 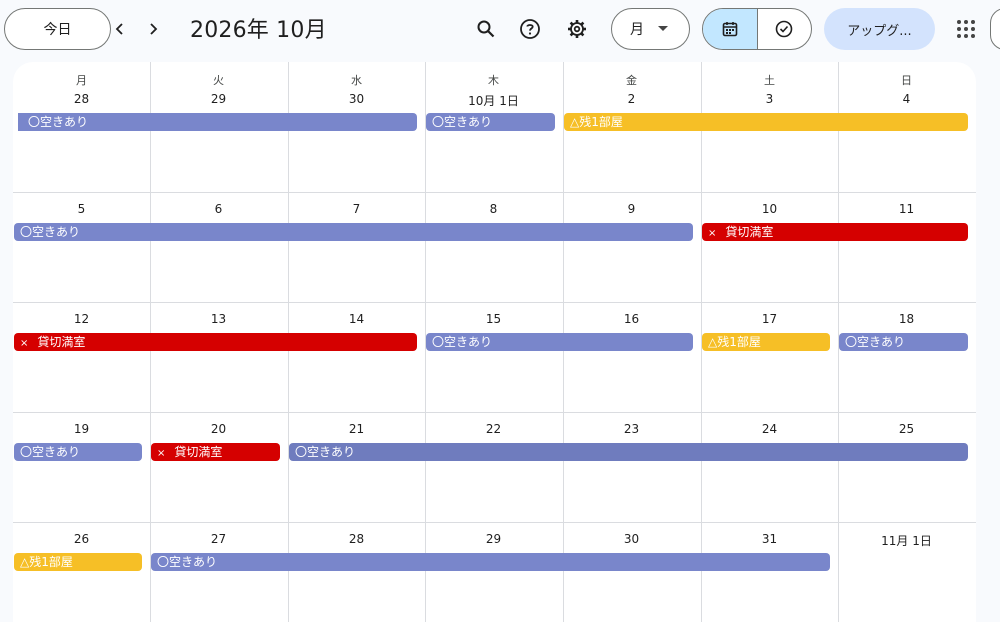 I want to click on next-month-button, so click(x=153, y=29).